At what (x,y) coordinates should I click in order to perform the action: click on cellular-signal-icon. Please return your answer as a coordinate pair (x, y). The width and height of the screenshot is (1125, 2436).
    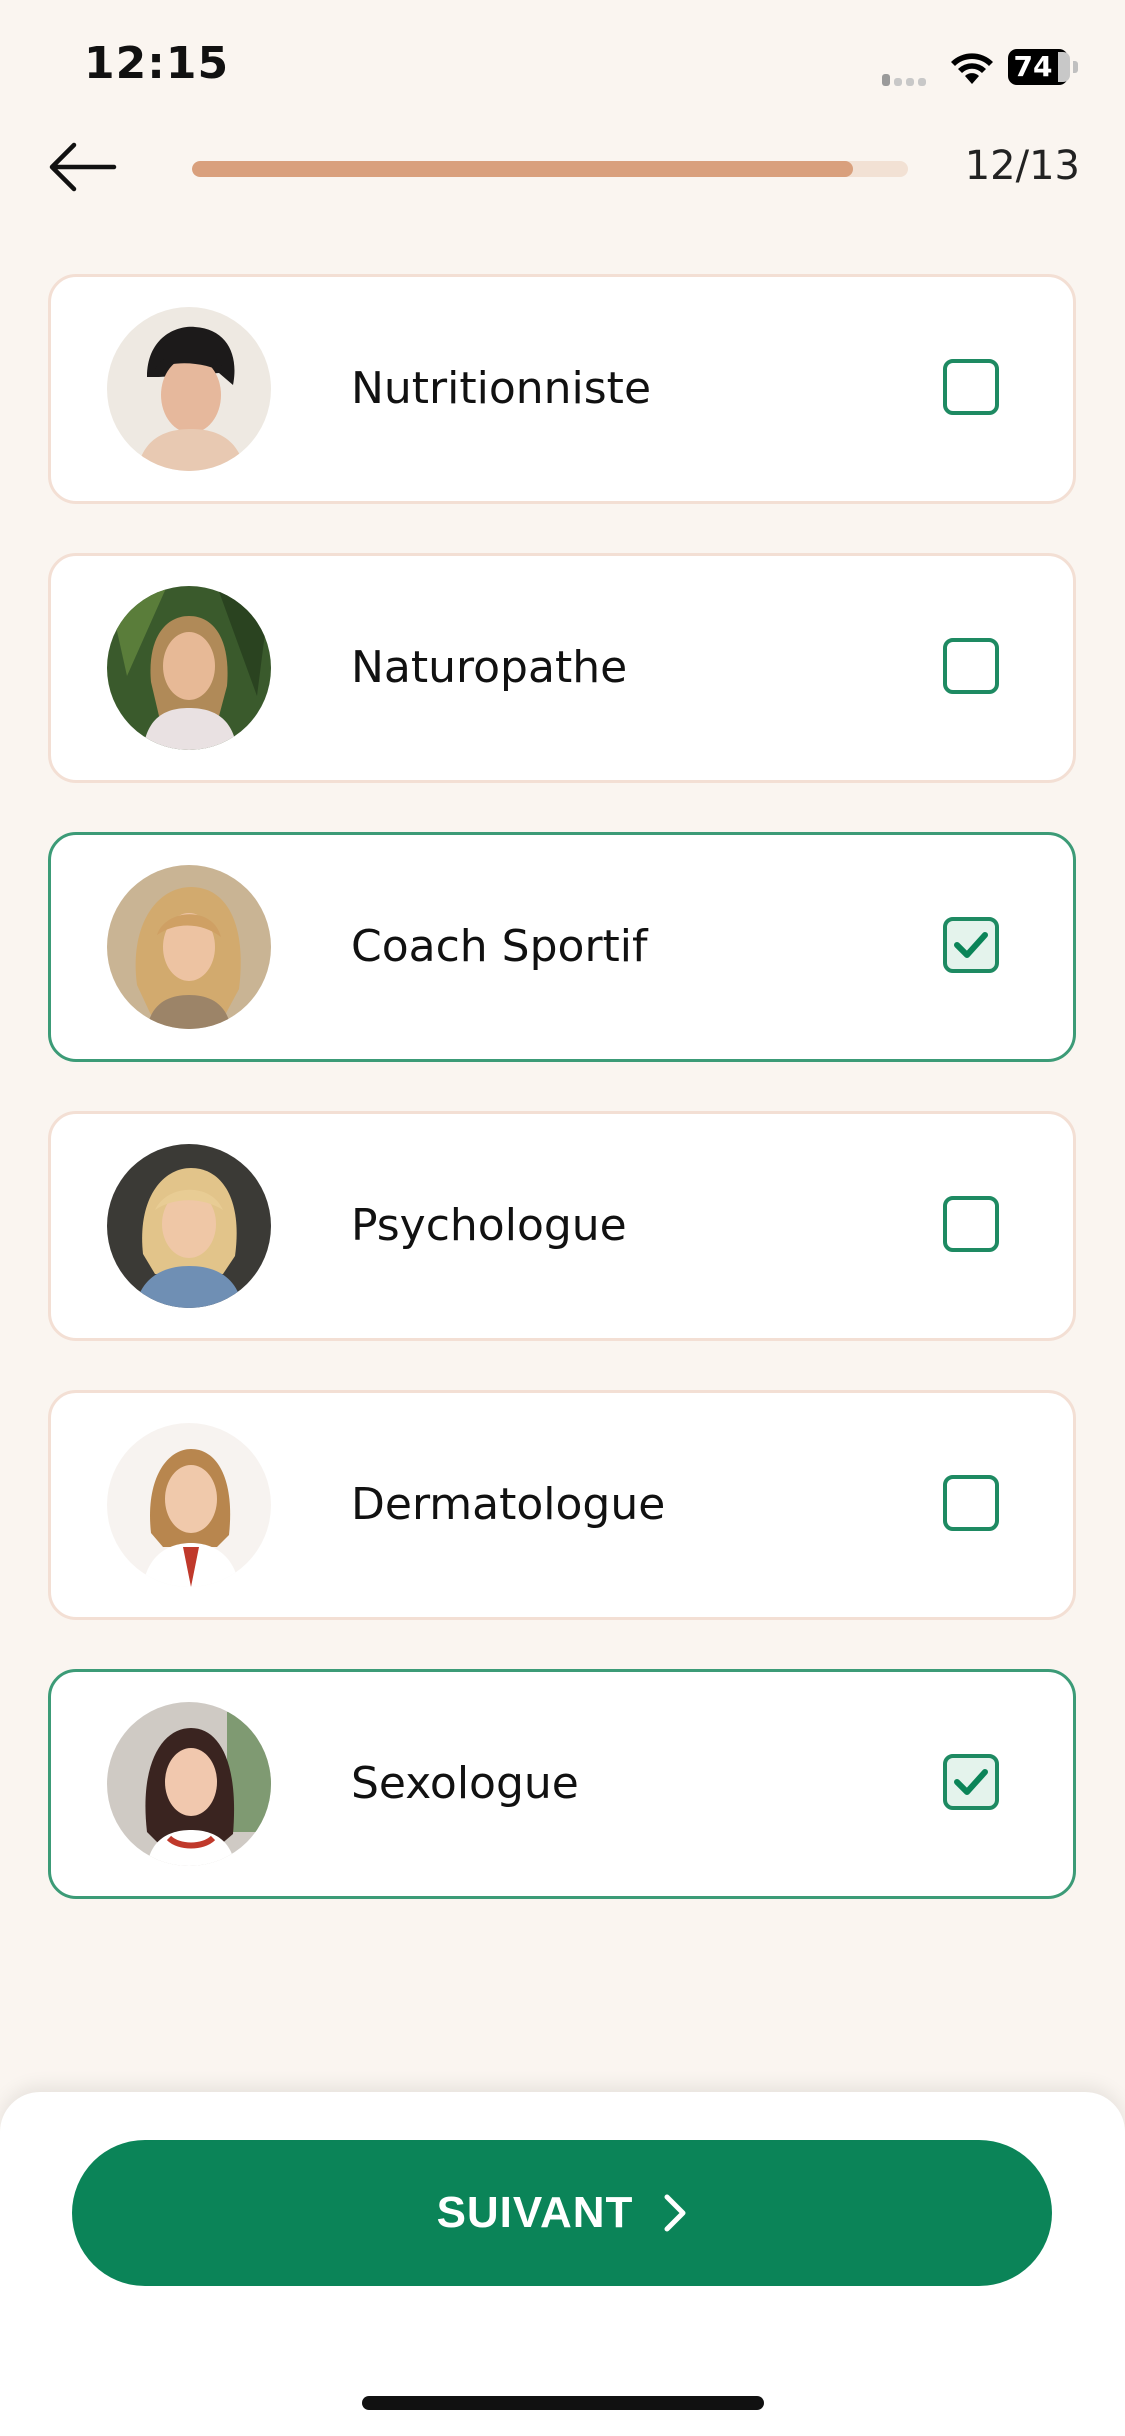
    Looking at the image, I should click on (908, 78).